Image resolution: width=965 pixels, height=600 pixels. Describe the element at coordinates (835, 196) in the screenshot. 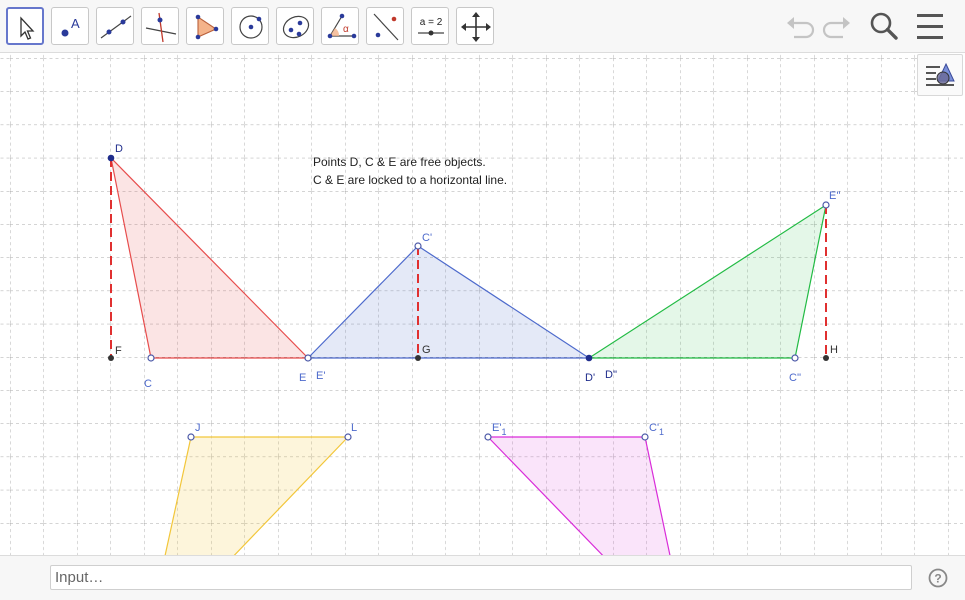

I see `label-e2: E''` at that location.